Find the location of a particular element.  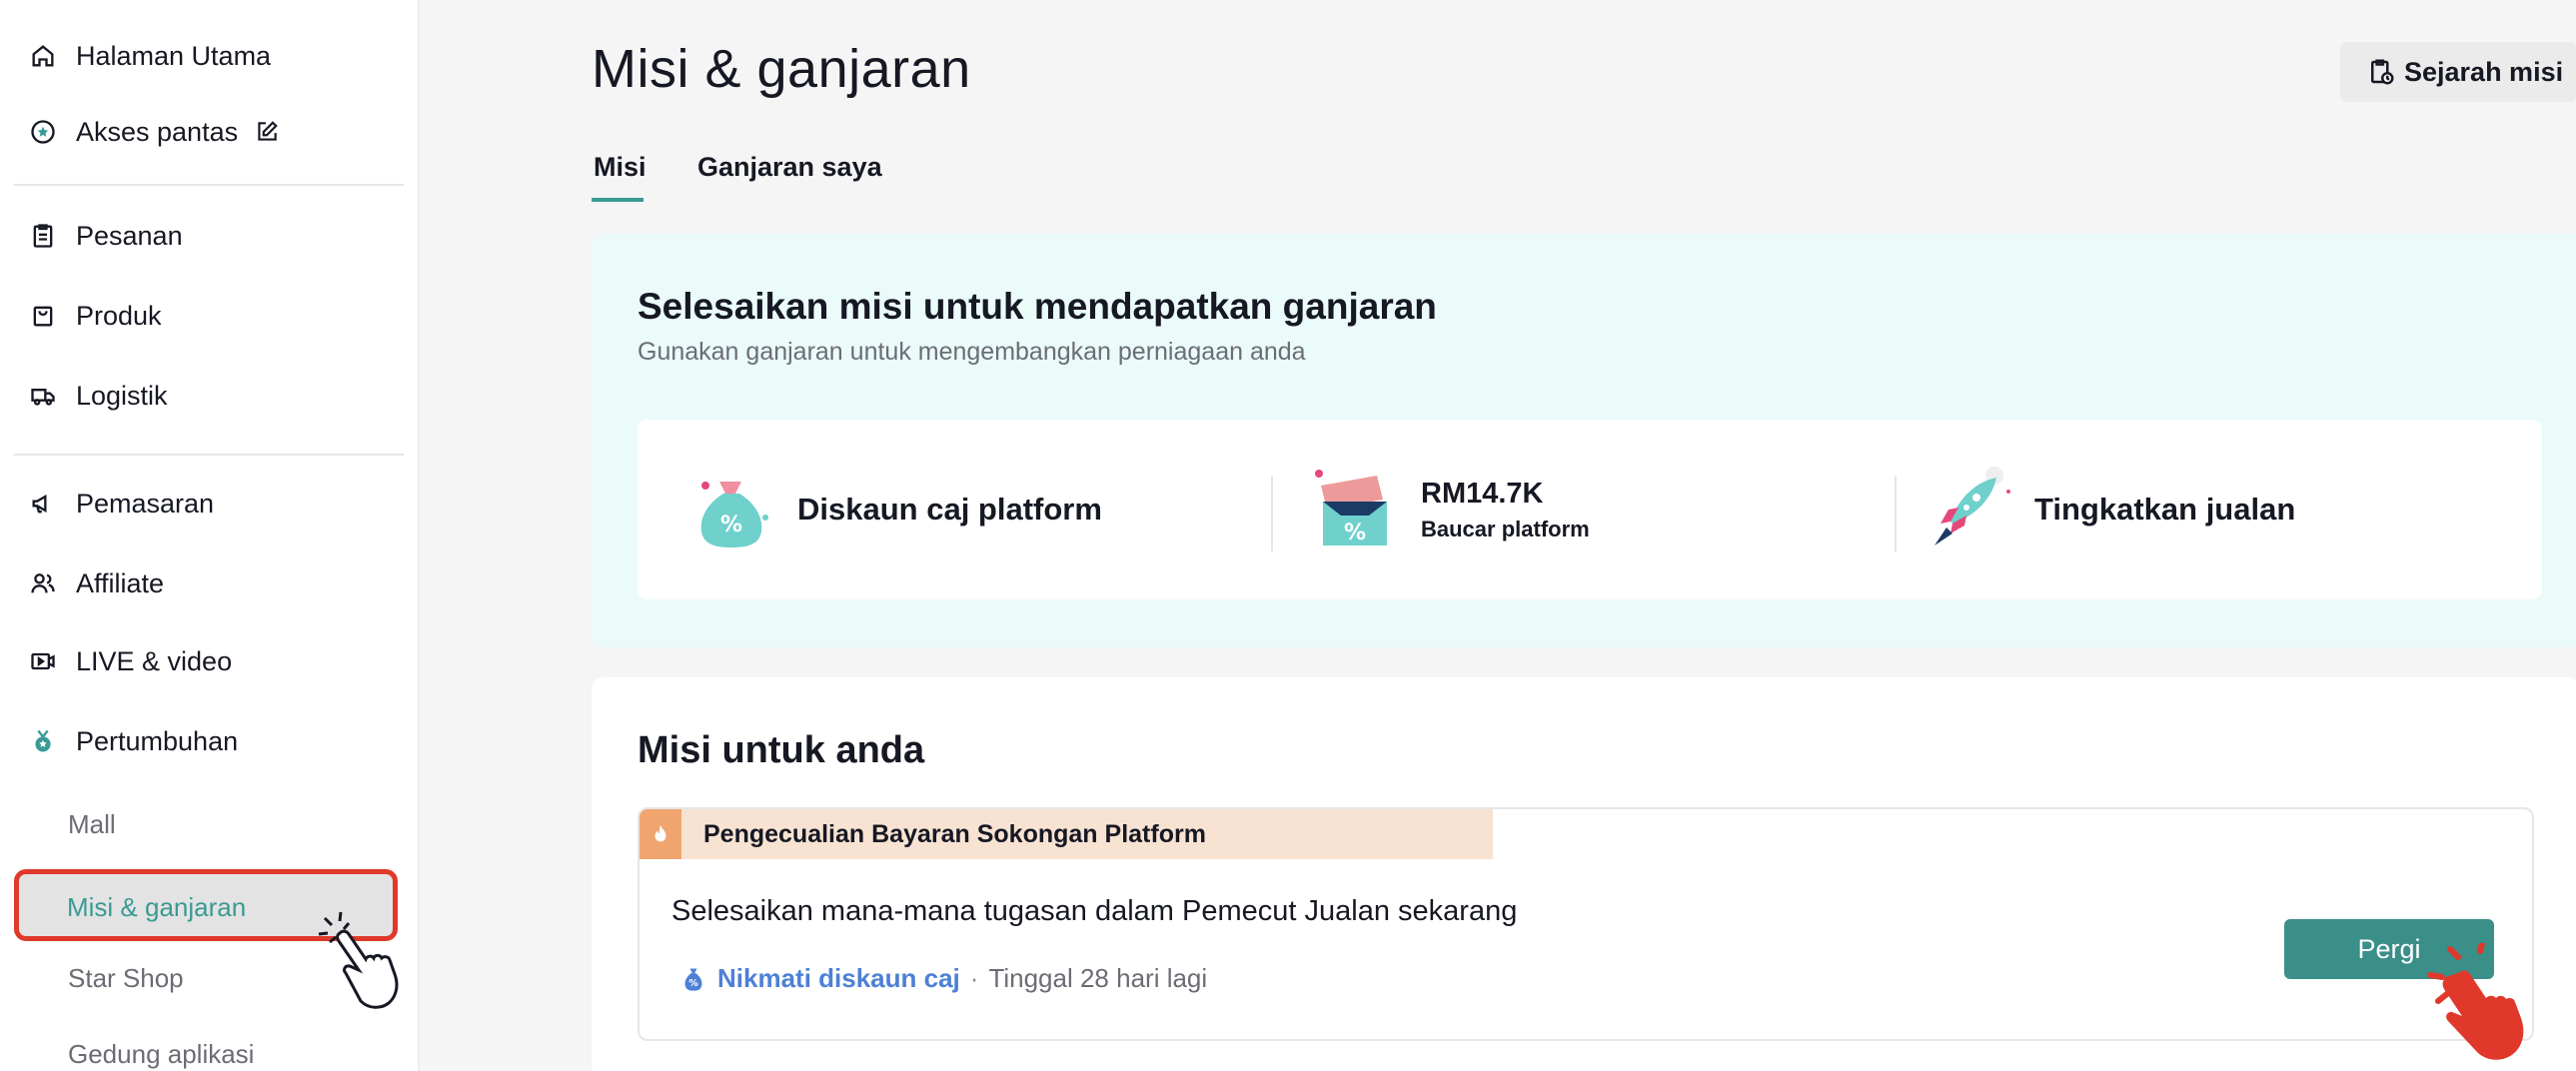

clipboard-icon is located at coordinates (43, 236).